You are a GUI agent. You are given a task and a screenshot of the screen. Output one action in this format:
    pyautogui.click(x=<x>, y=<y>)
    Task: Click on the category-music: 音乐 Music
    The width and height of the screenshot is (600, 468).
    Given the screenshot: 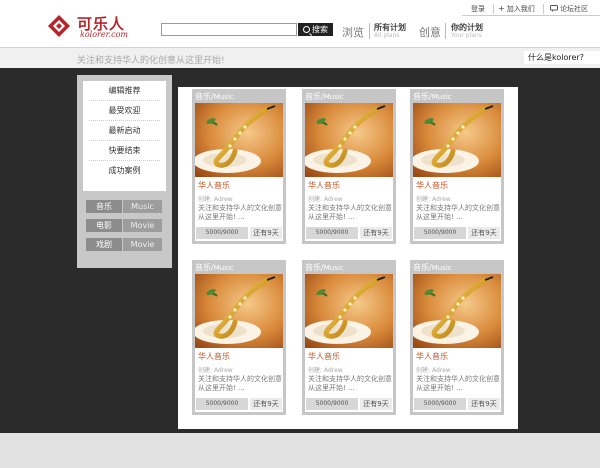 What is the action you would take?
    pyautogui.click(x=124, y=206)
    